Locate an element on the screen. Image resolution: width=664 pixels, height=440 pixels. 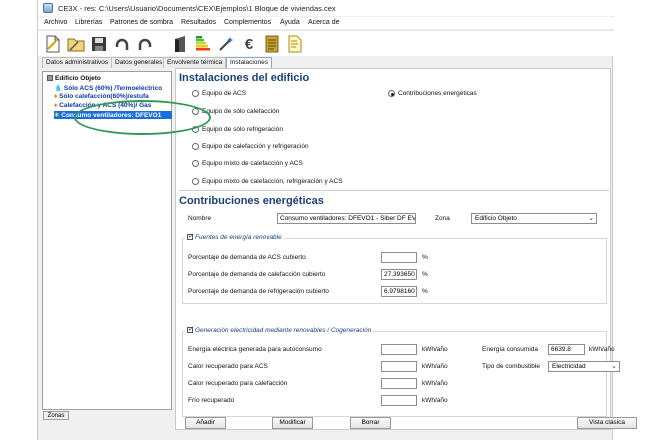
acs-percent-input is located at coordinates (399, 257).